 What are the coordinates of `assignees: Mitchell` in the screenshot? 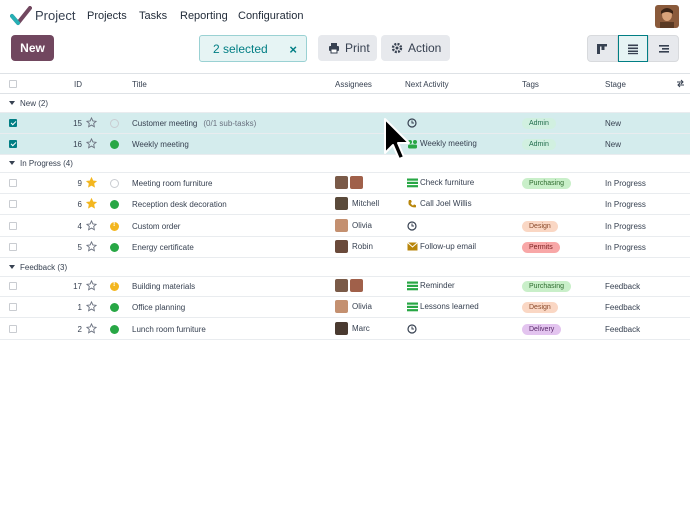 It's located at (357, 203).